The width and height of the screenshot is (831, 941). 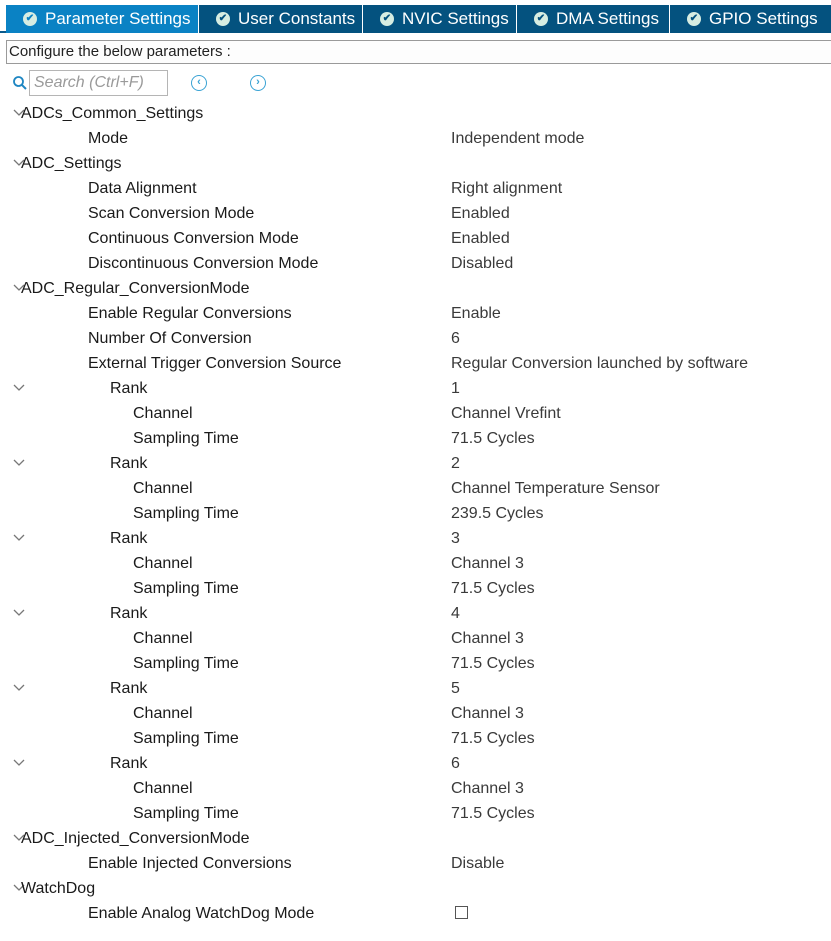 What do you see at coordinates (102, 19) in the screenshot?
I see `tab-parameter-settings: ✔ Parameter Settings` at bounding box center [102, 19].